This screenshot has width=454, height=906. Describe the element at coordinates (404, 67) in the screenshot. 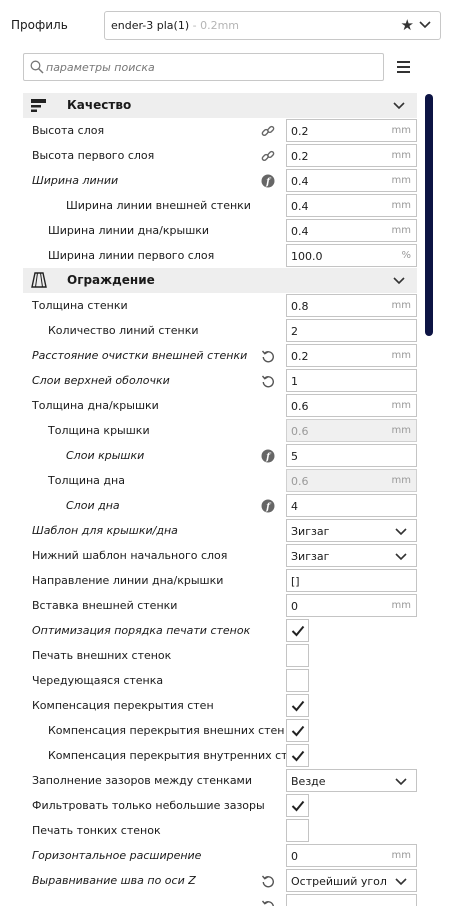

I see `hamburger-menu-icon` at that location.